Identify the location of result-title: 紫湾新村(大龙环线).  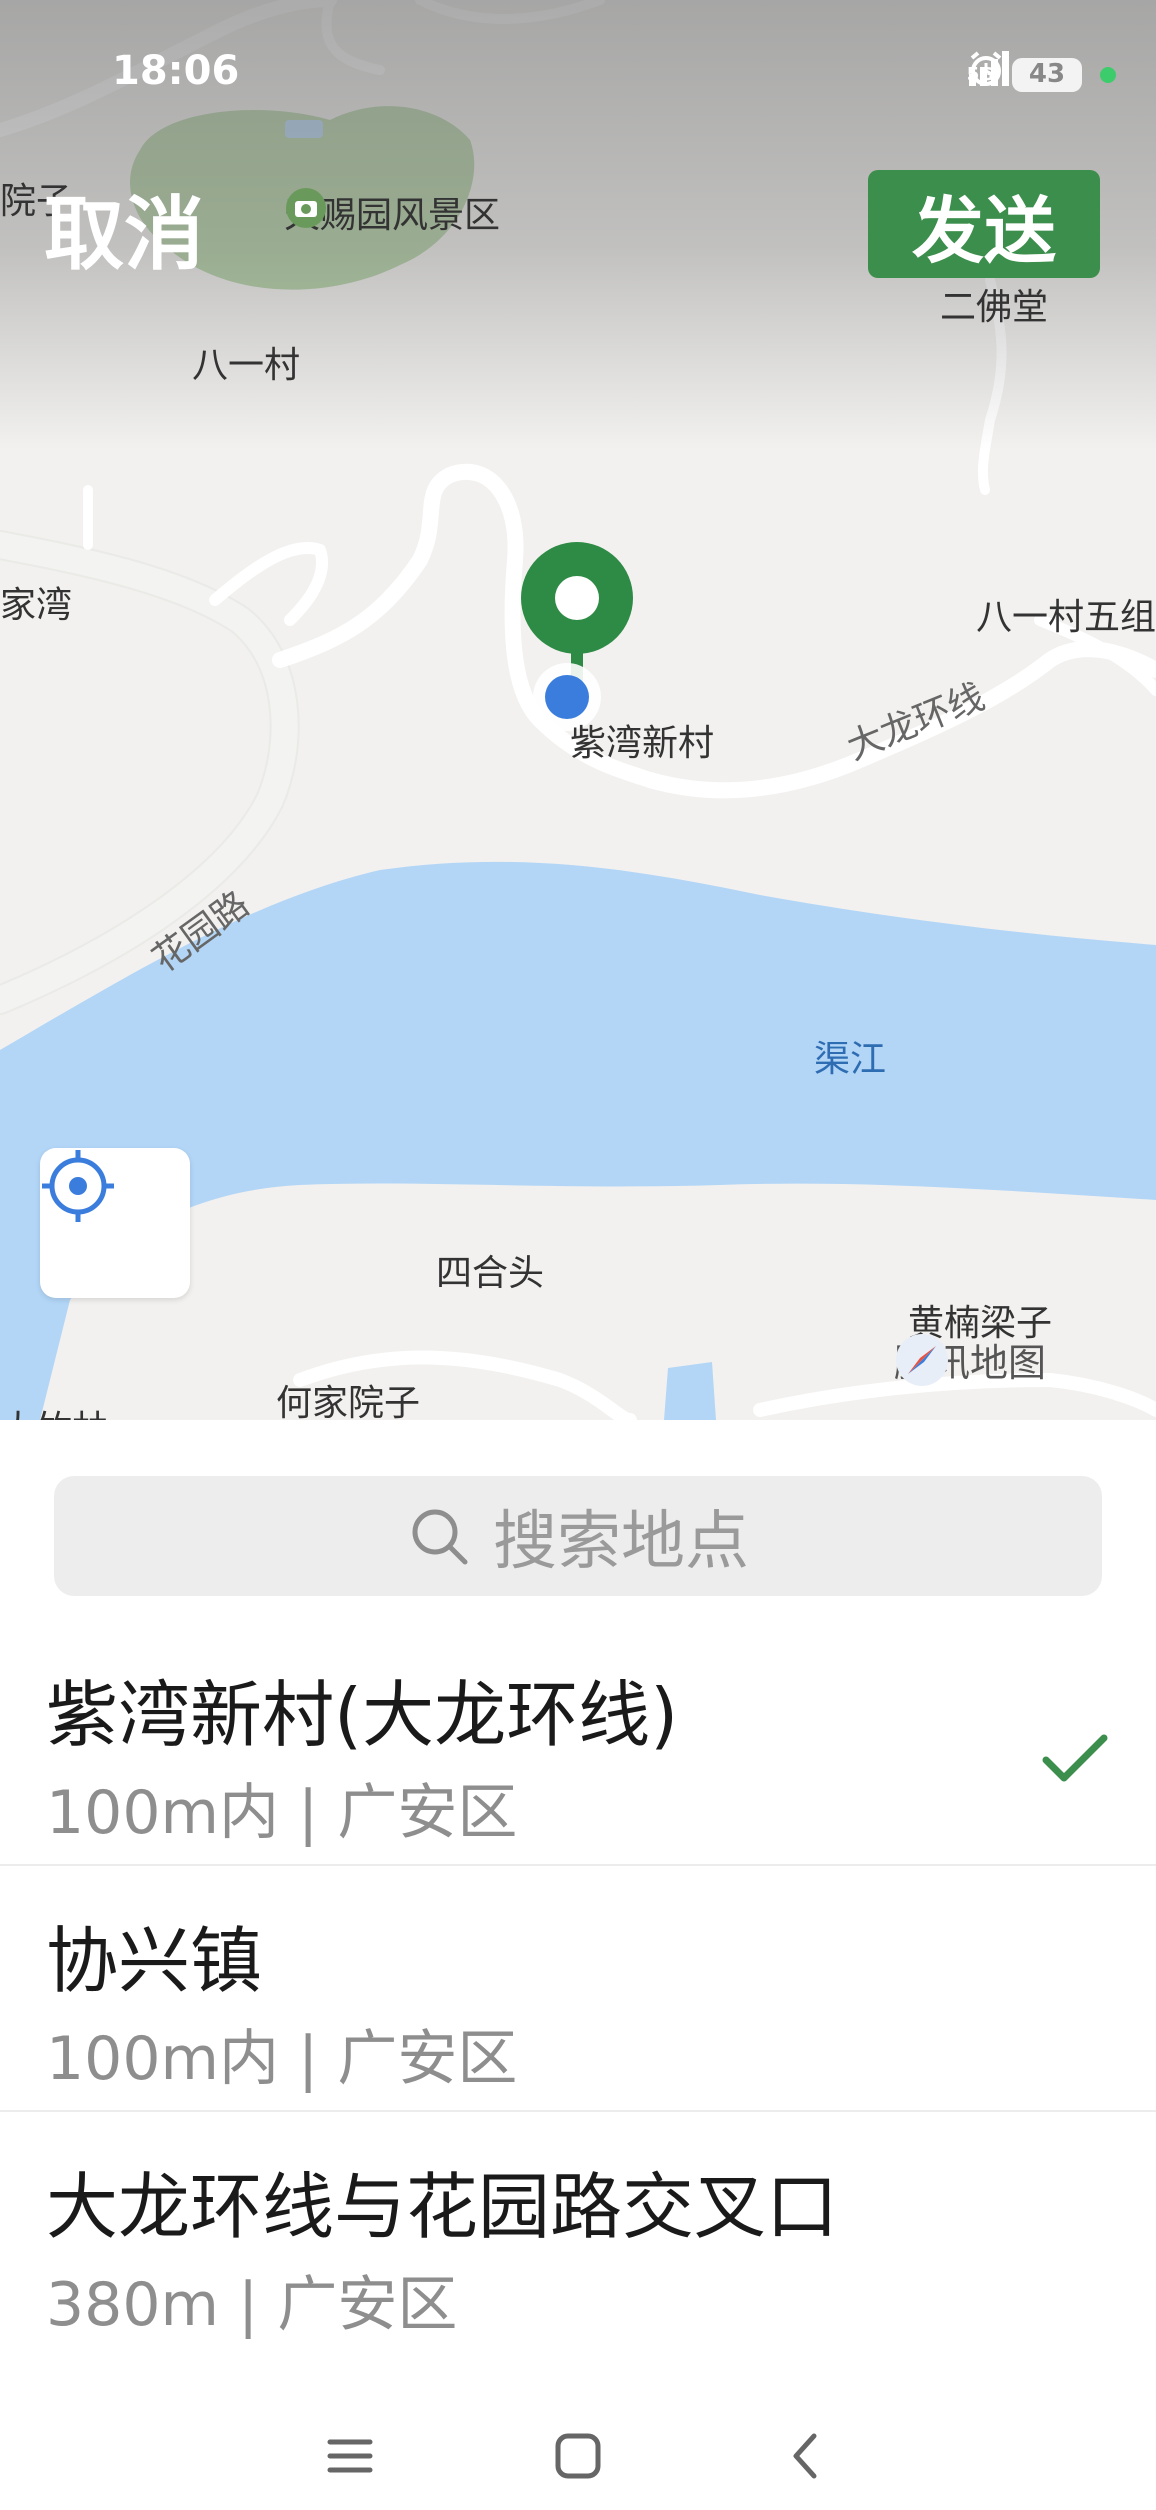
(362, 1715).